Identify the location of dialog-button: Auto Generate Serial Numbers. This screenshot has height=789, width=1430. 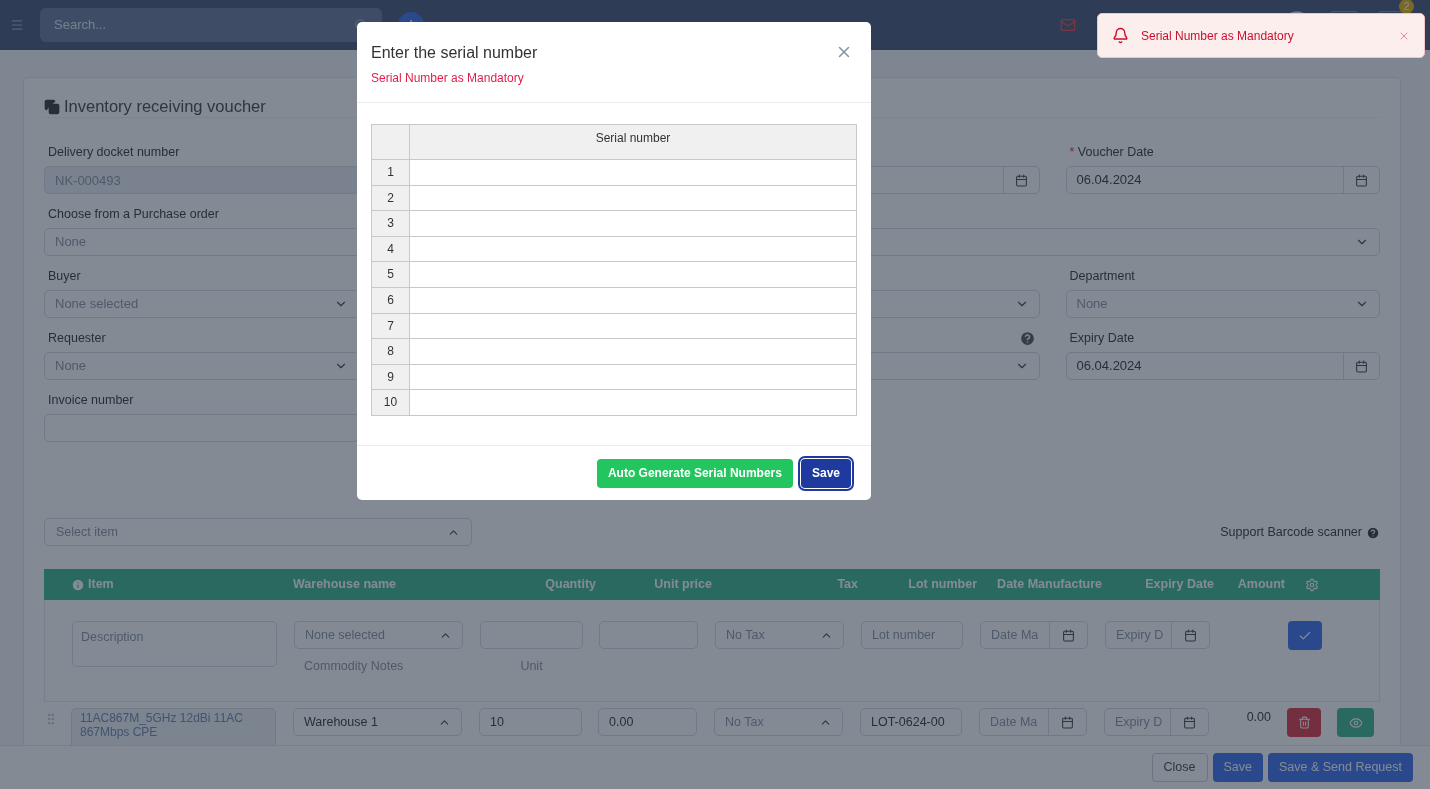
(694, 473).